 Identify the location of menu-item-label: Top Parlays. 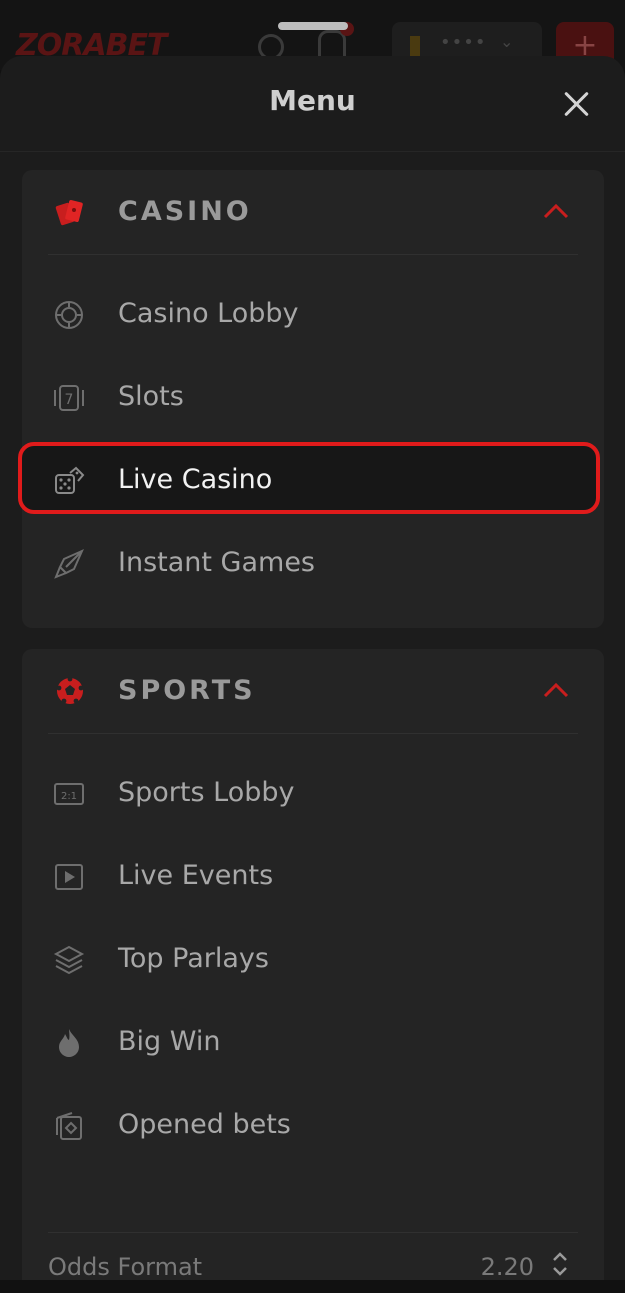
(193, 958).